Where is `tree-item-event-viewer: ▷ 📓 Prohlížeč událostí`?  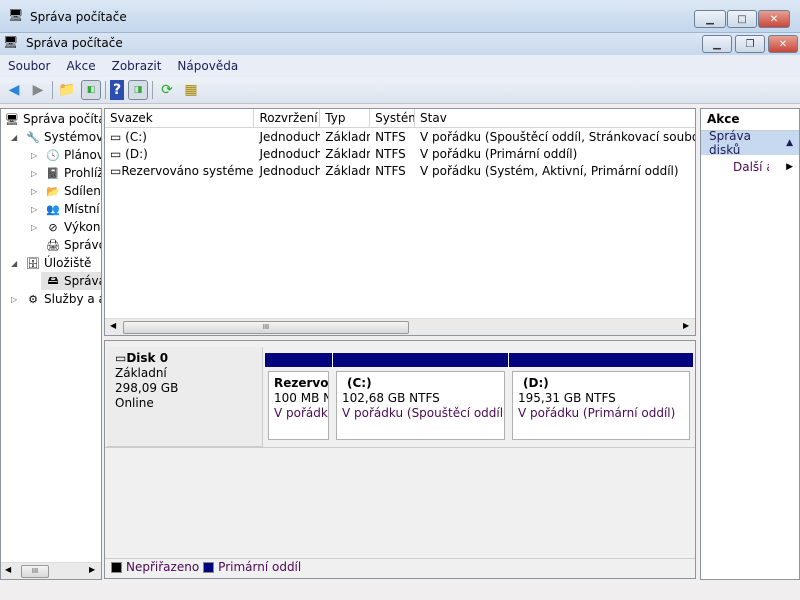 tree-item-event-viewer: ▷ 📓 Prohlížeč událostí is located at coordinates (66, 173).